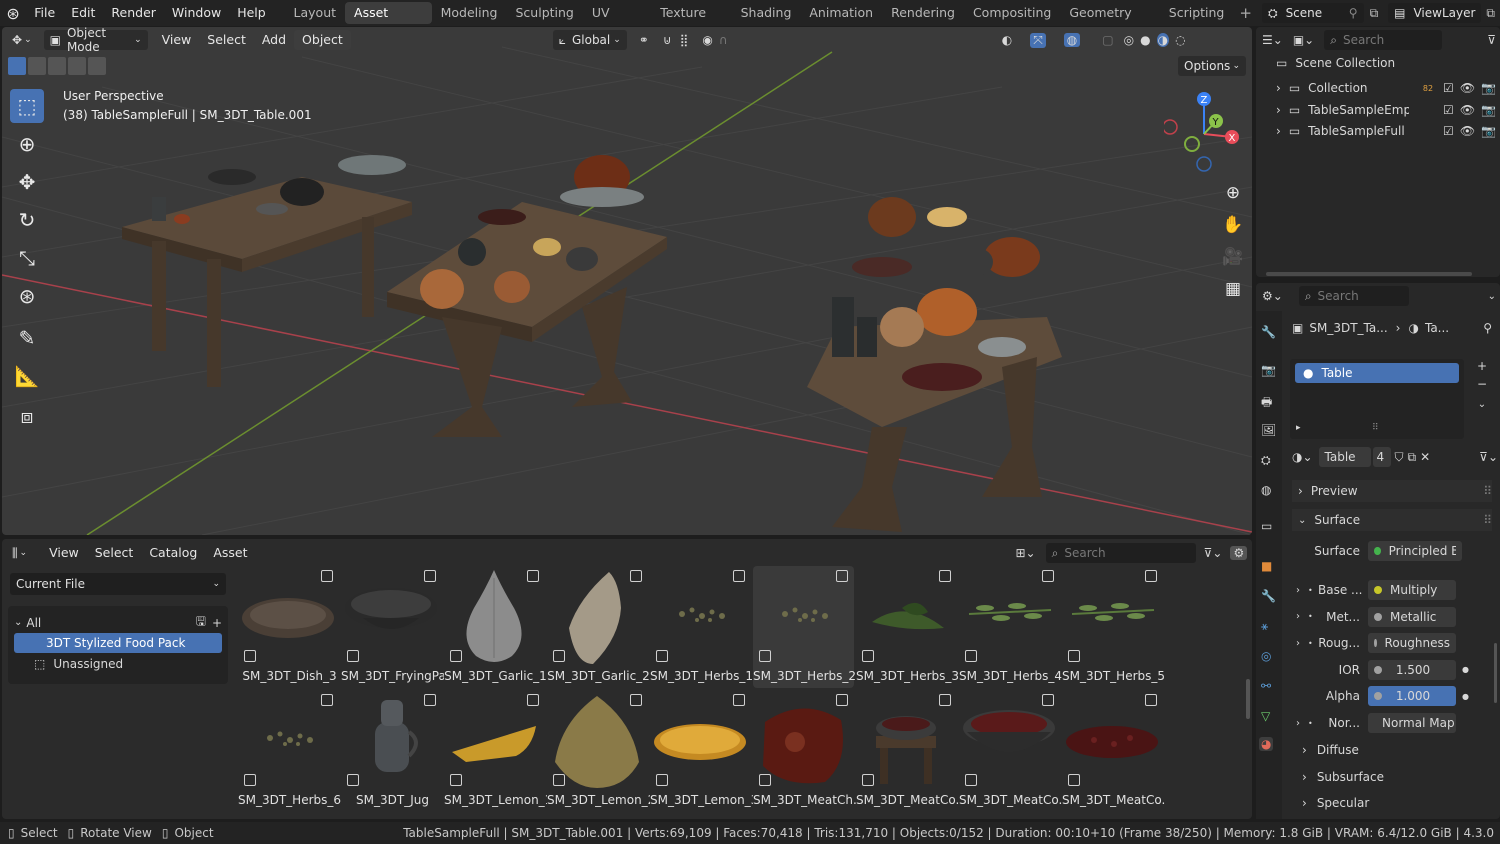  Describe the element at coordinates (1010, 627) in the screenshot. I see `asset-thumbnail: SM_3DT_Herbs_4` at that location.